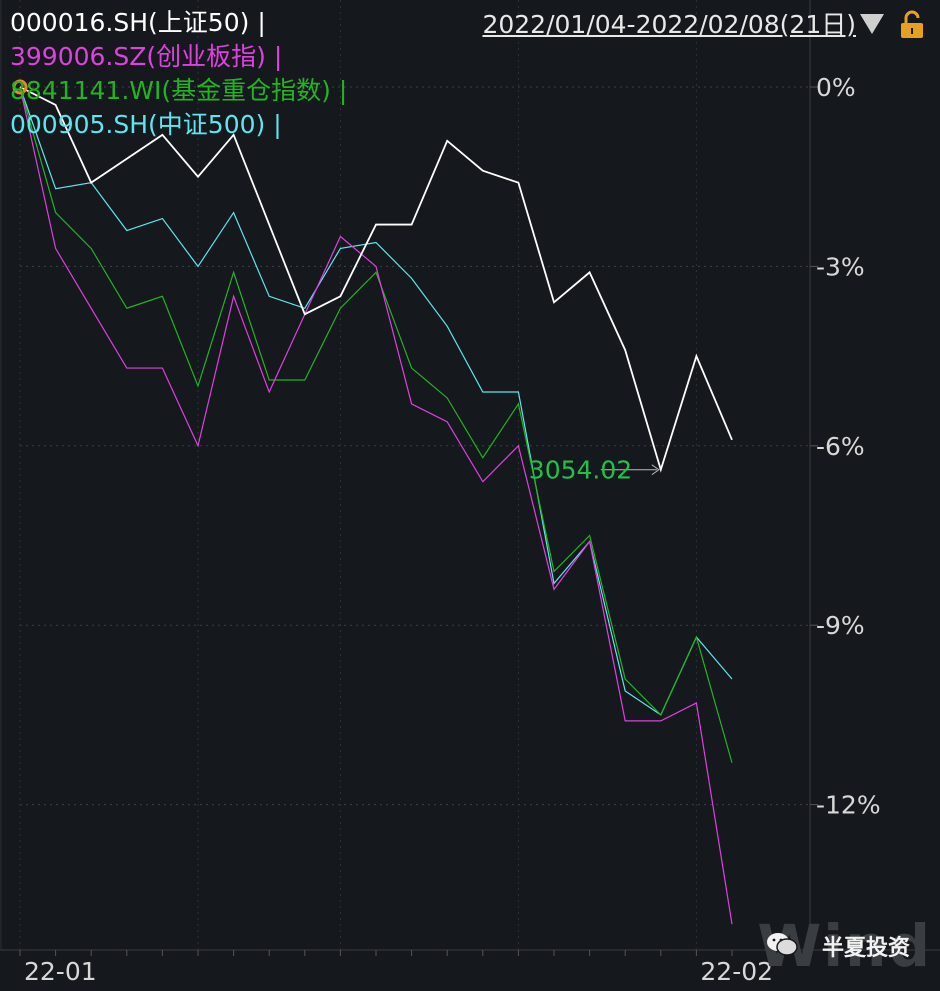  I want to click on legend-item-000016: 000016.SH(上证50) |, so click(138, 23).